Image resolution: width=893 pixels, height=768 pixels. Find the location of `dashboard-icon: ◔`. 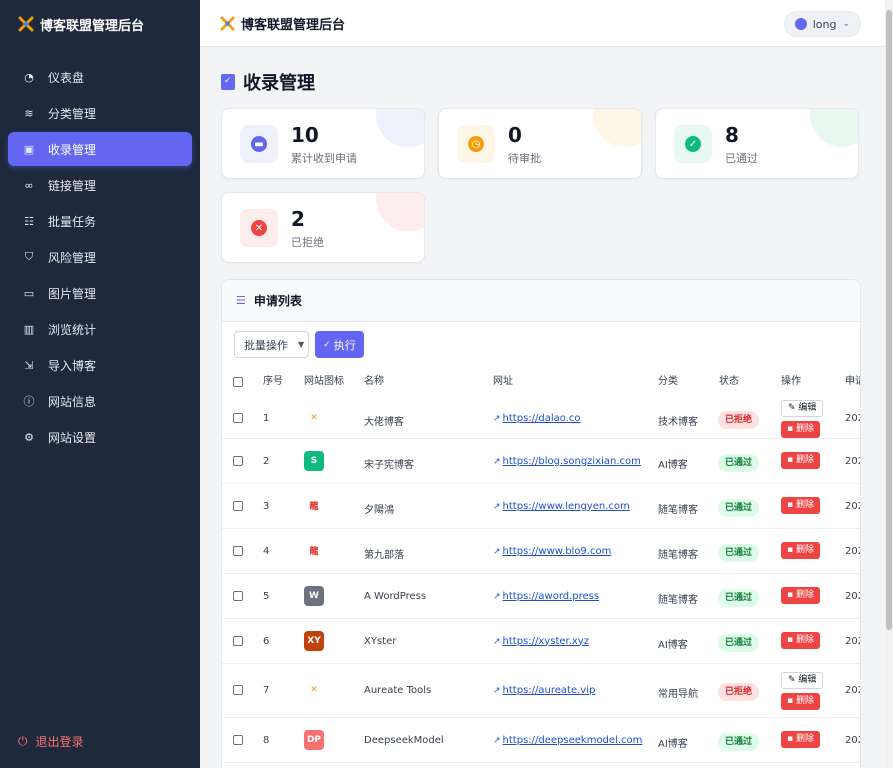

dashboard-icon: ◔ is located at coordinates (29, 77).